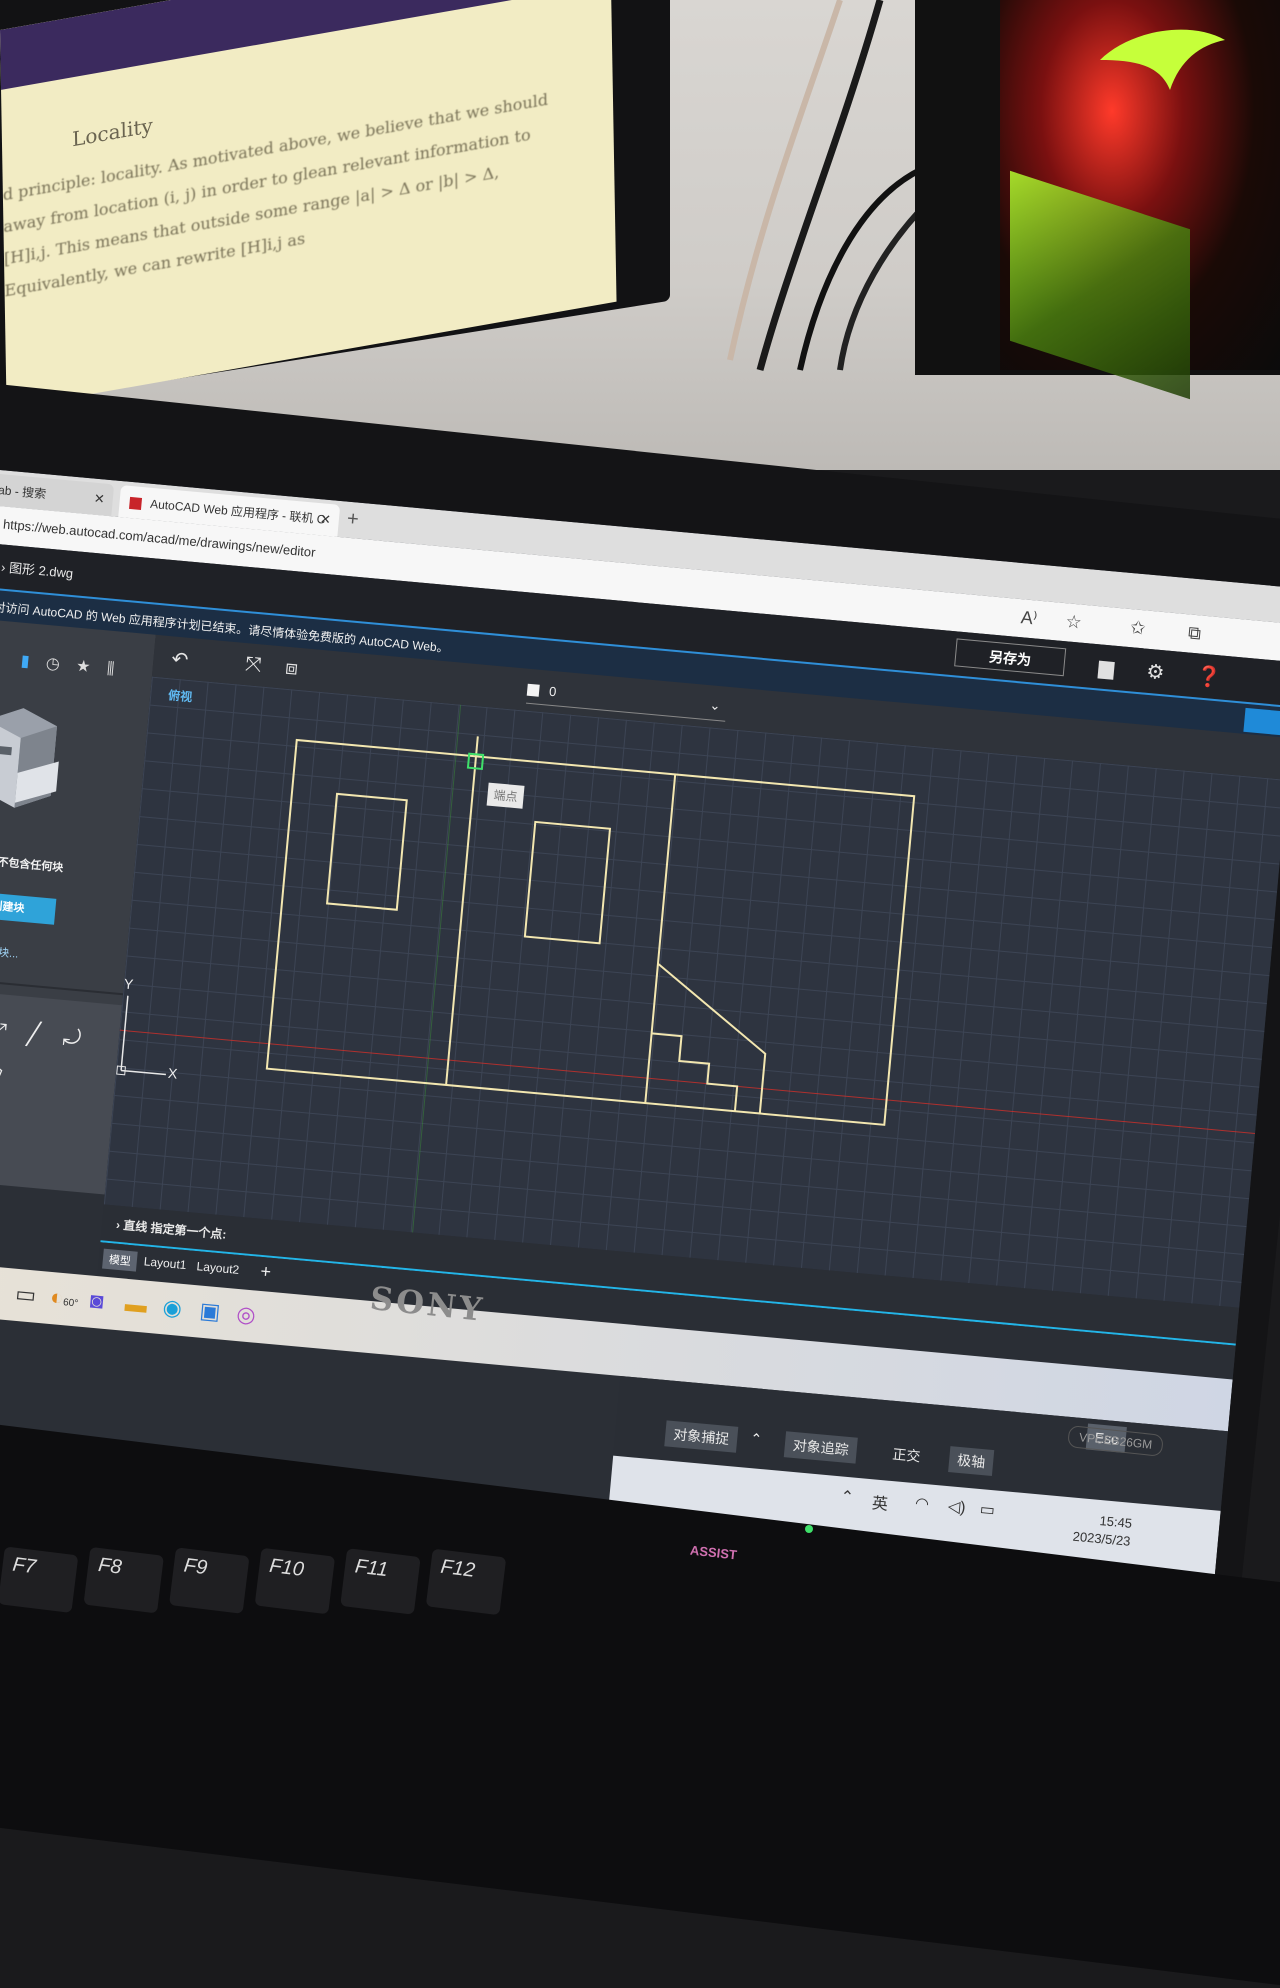 Image resolution: width=1280 pixels, height=1988 pixels. Describe the element at coordinates (956, 1507) in the screenshot. I see `volume-icon: ◁)` at that location.